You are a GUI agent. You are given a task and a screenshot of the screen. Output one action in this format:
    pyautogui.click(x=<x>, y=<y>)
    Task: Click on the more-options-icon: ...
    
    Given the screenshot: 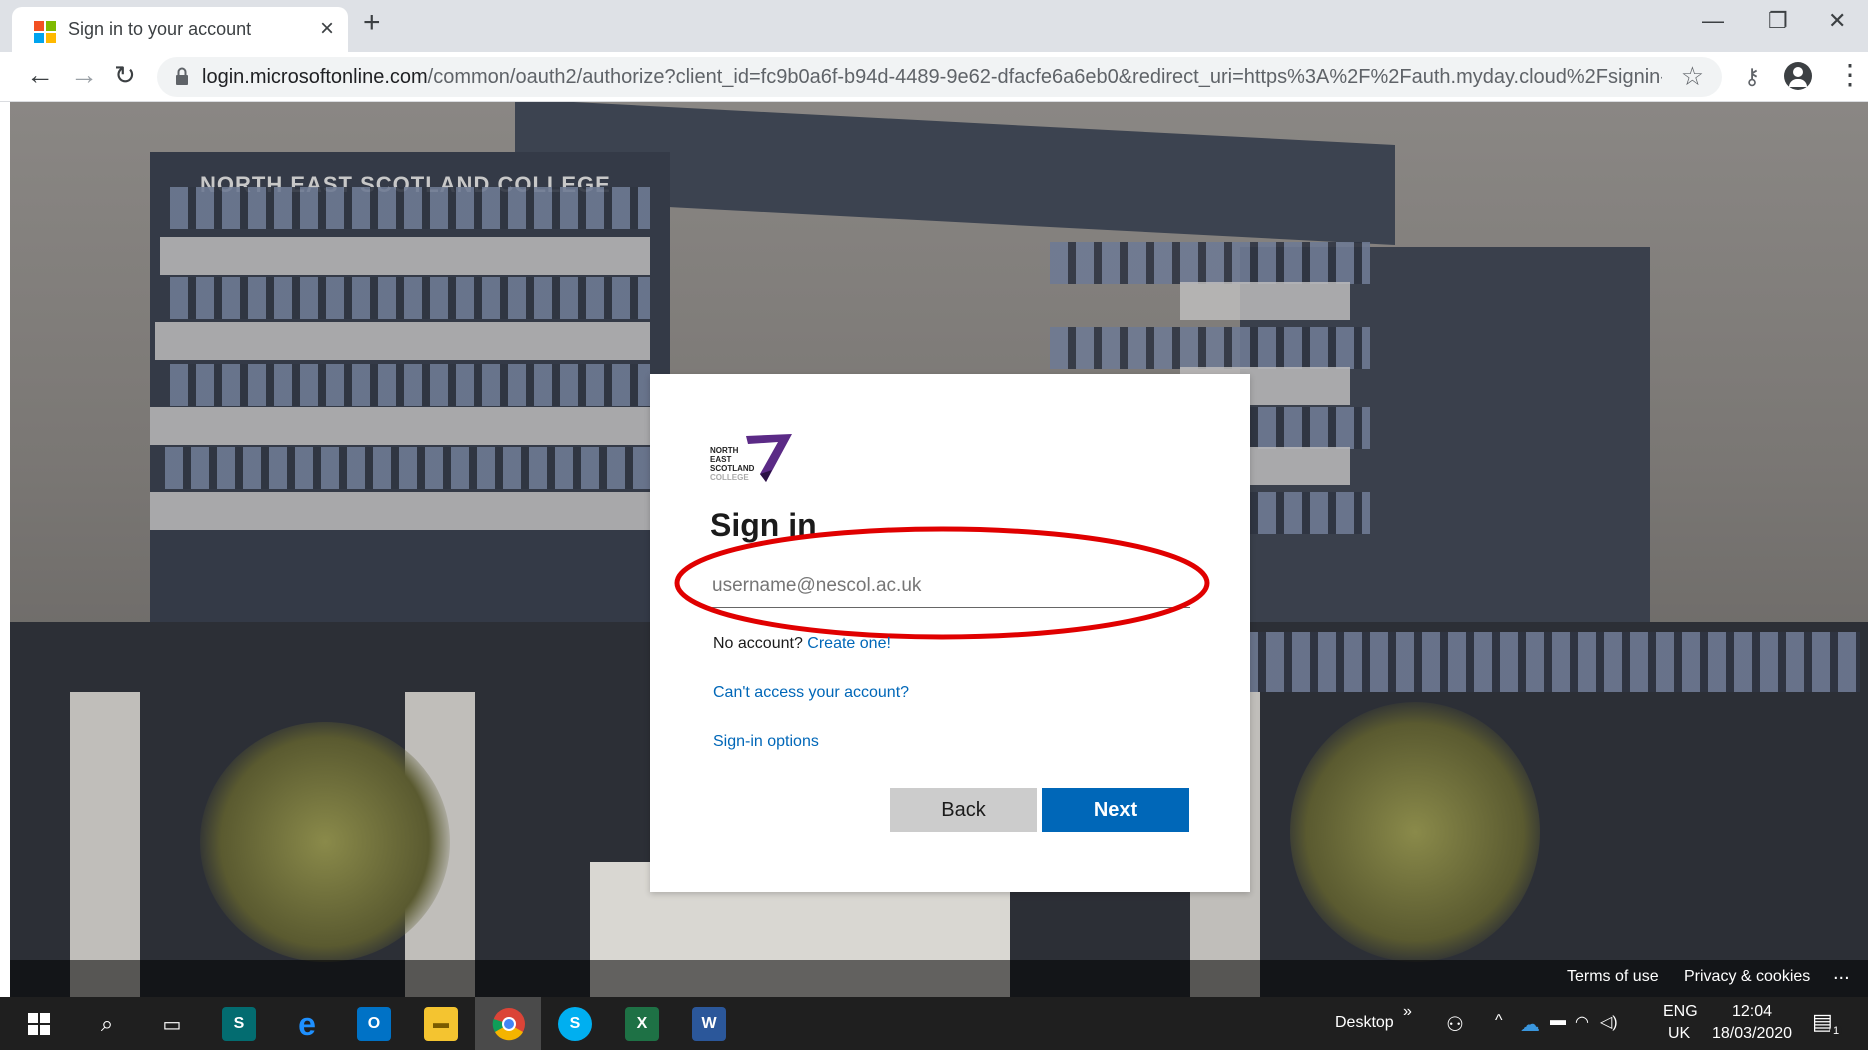 What is the action you would take?
    pyautogui.click(x=1841, y=973)
    